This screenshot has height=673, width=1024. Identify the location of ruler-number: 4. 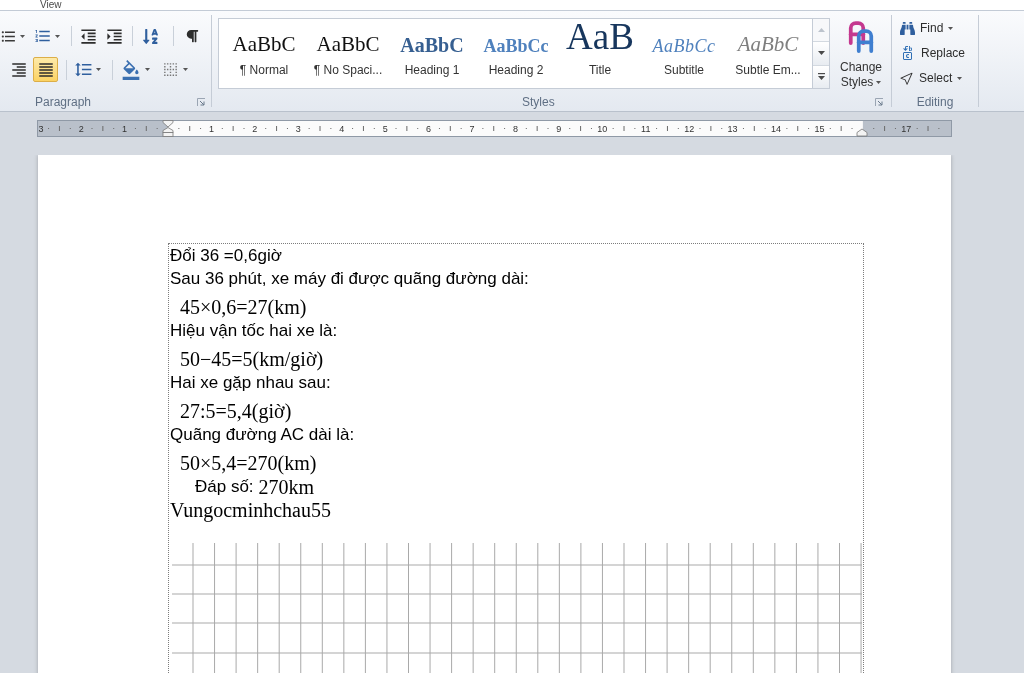
(342, 129).